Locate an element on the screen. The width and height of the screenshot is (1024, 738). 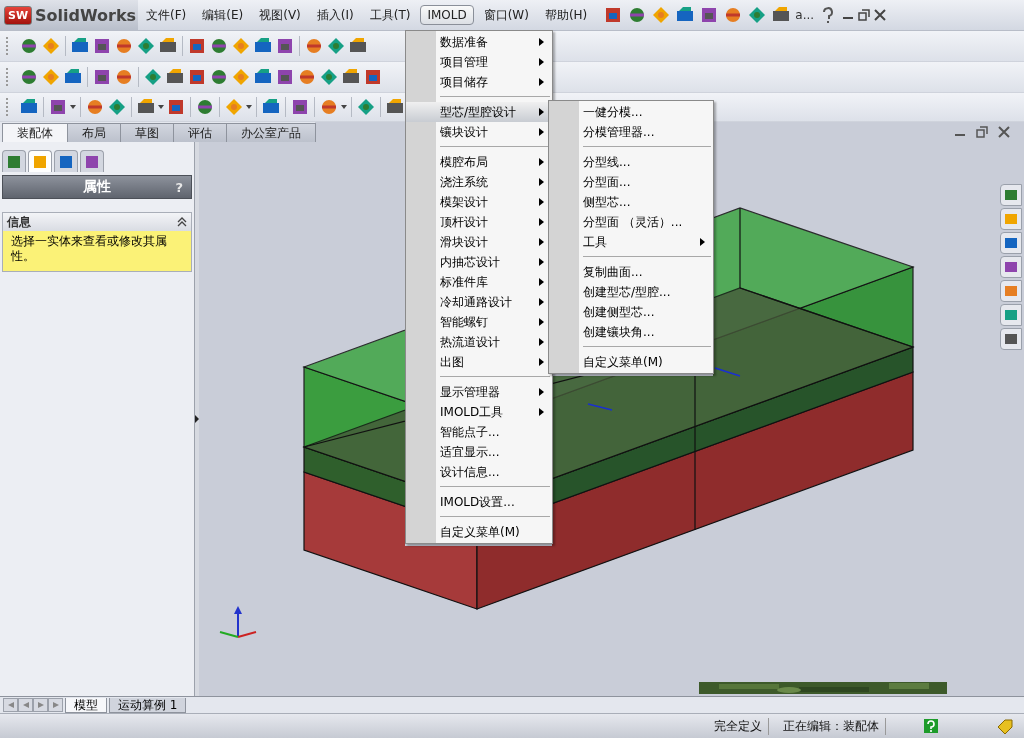
menu-title: IMOLD is located at coordinates (447, 15).